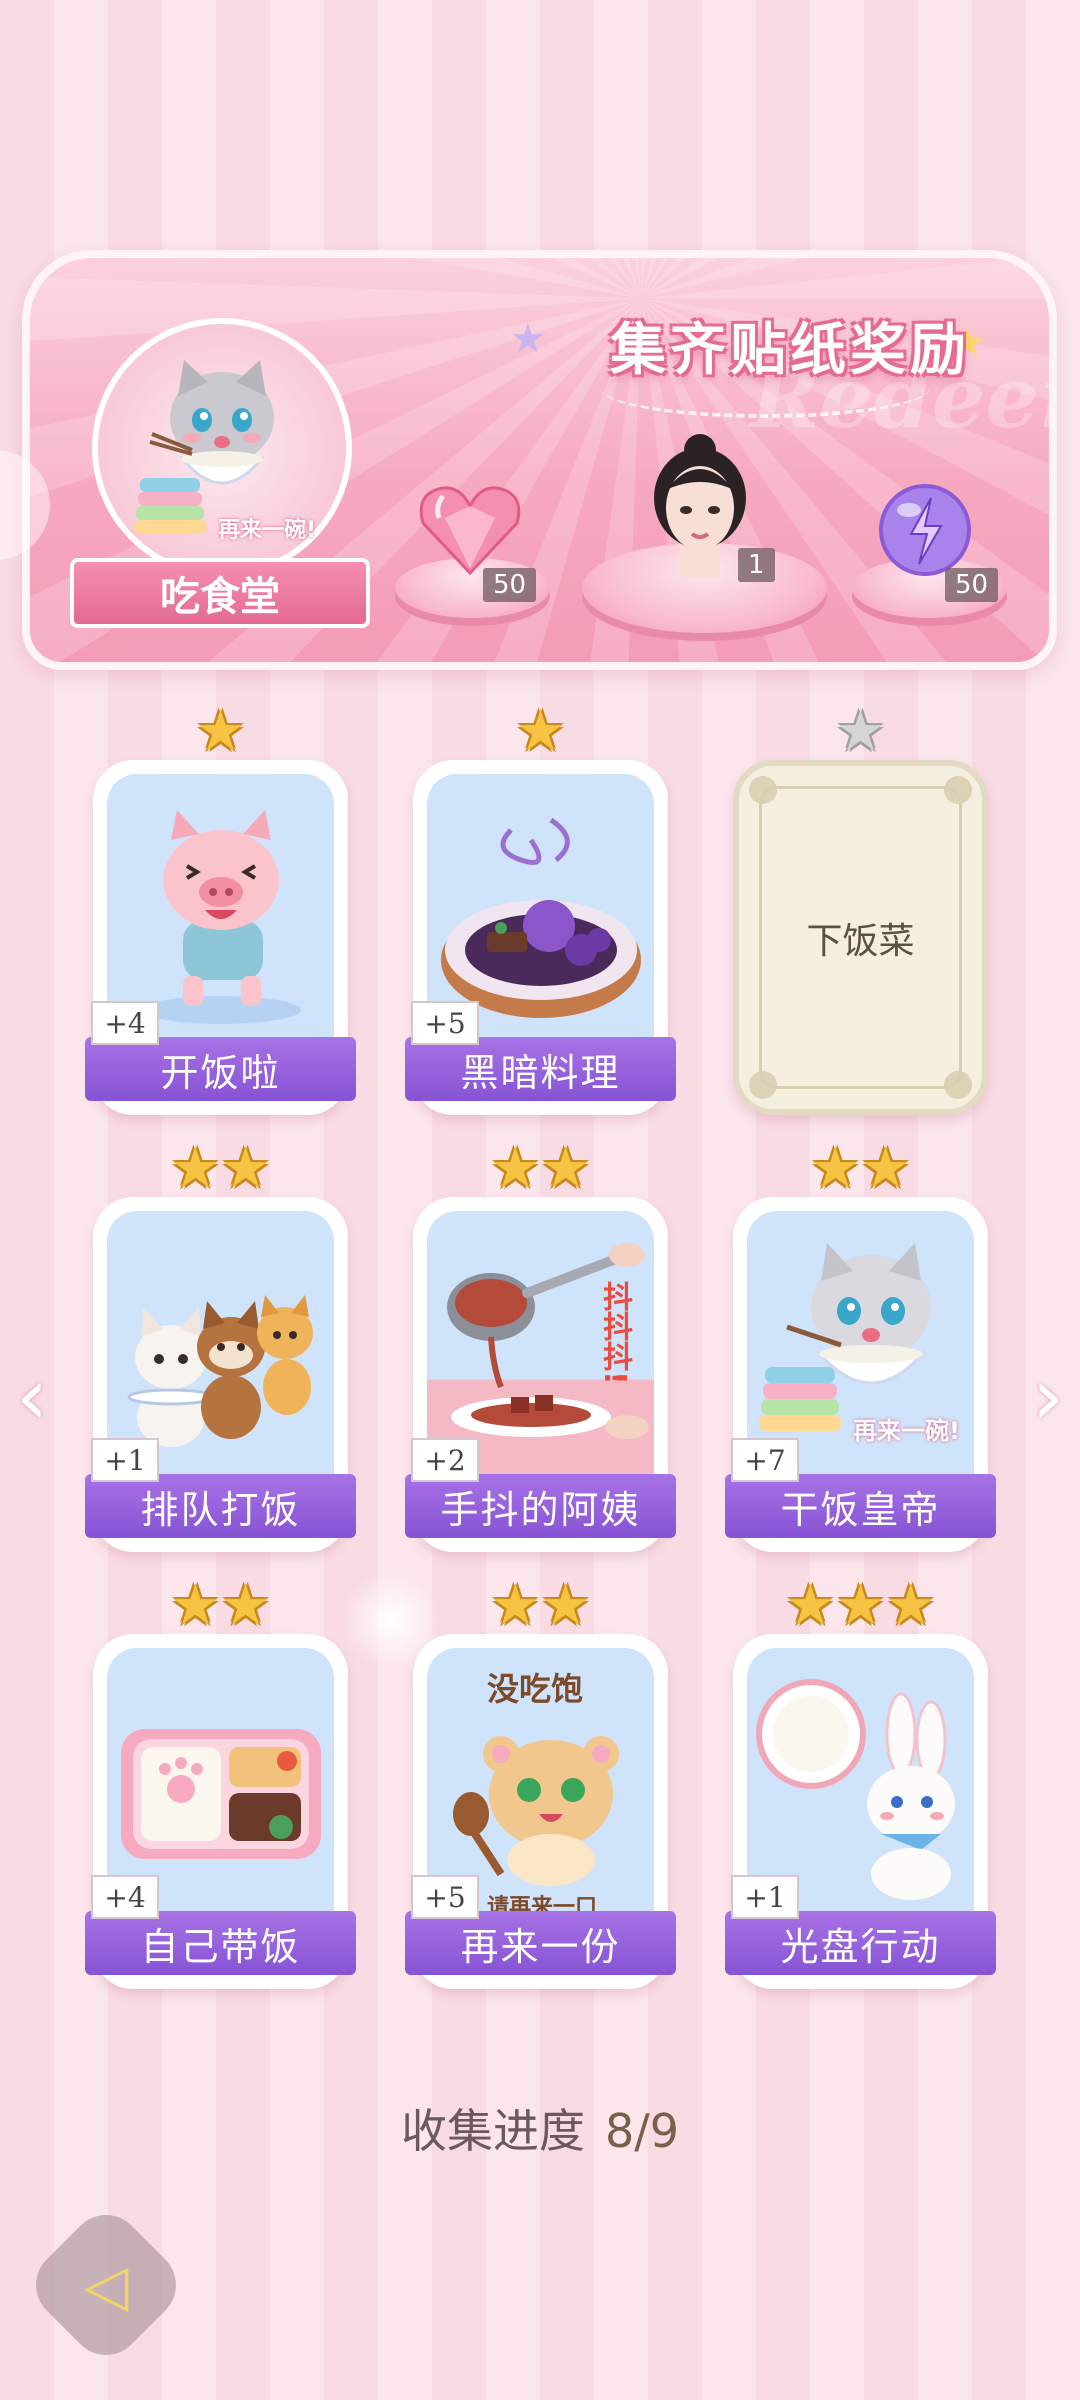  I want to click on pig-running-icon, so click(220, 916).